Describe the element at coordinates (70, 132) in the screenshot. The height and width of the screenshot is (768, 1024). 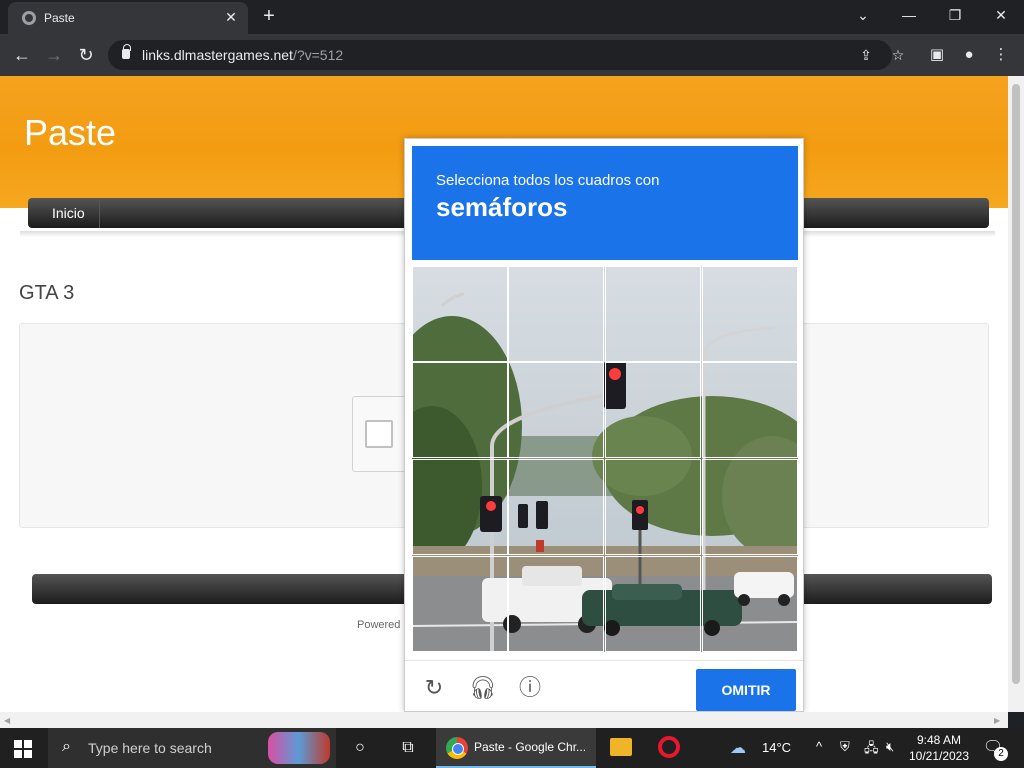
I see `site-title: Paste` at that location.